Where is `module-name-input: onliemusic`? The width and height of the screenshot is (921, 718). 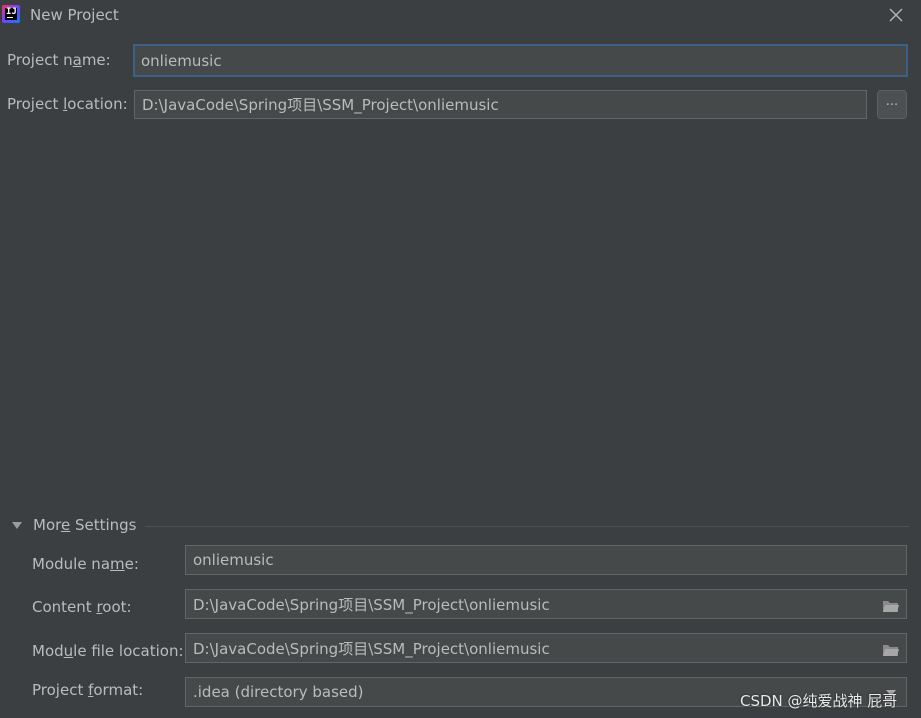
module-name-input: onliemusic is located at coordinates (546, 560).